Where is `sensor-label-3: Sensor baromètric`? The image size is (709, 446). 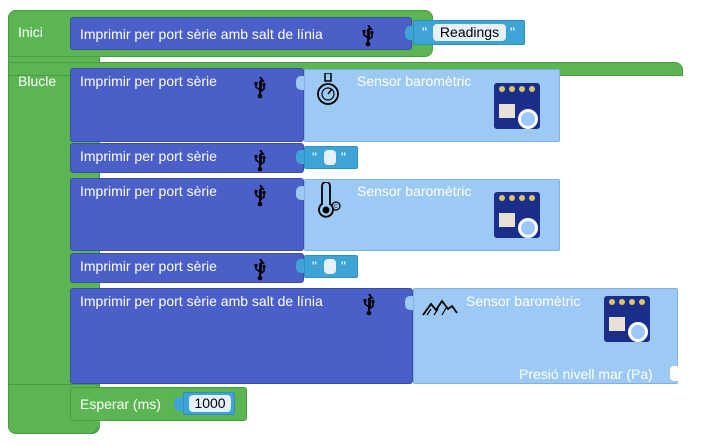
sensor-label-3: Sensor baromètric is located at coordinates (414, 191).